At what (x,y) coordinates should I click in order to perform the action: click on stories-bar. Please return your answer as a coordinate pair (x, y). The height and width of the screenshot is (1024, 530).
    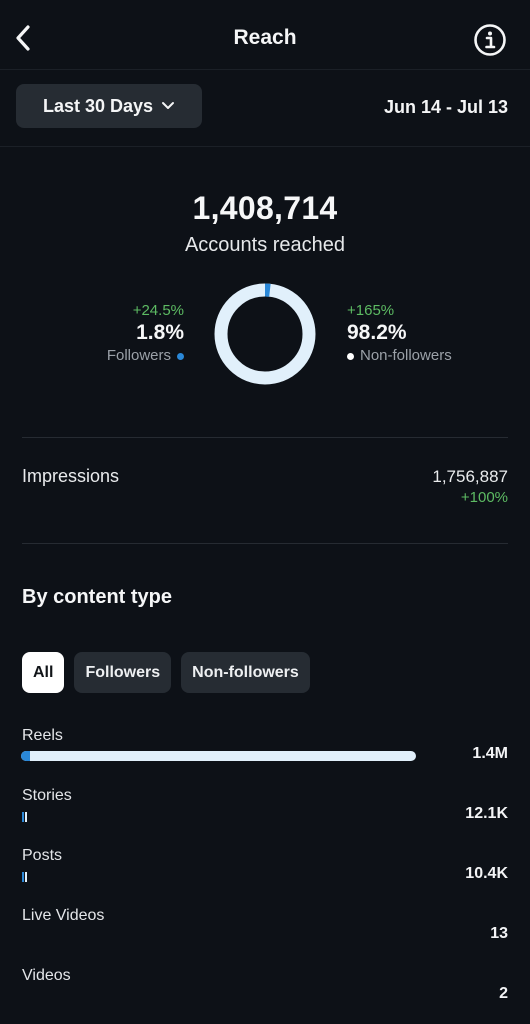
    Looking at the image, I should click on (24, 817).